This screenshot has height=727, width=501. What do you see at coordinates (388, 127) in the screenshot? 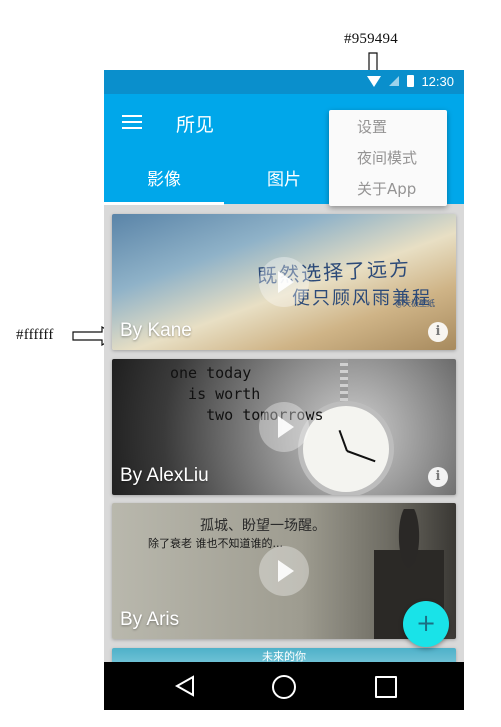
I see `menu-item-settings: 设置` at bounding box center [388, 127].